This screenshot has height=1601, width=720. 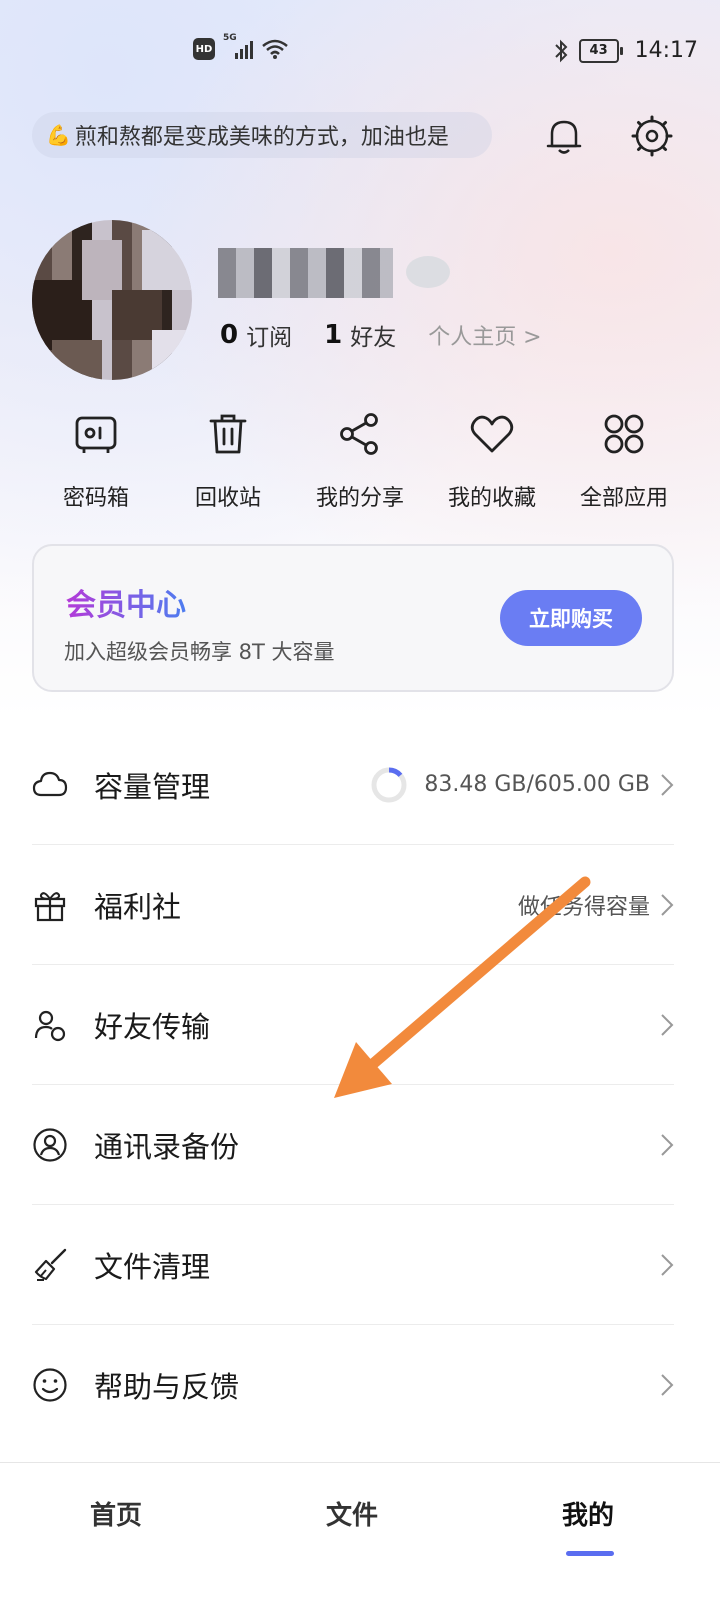 I want to click on notification-bell-icon, so click(x=564, y=136).